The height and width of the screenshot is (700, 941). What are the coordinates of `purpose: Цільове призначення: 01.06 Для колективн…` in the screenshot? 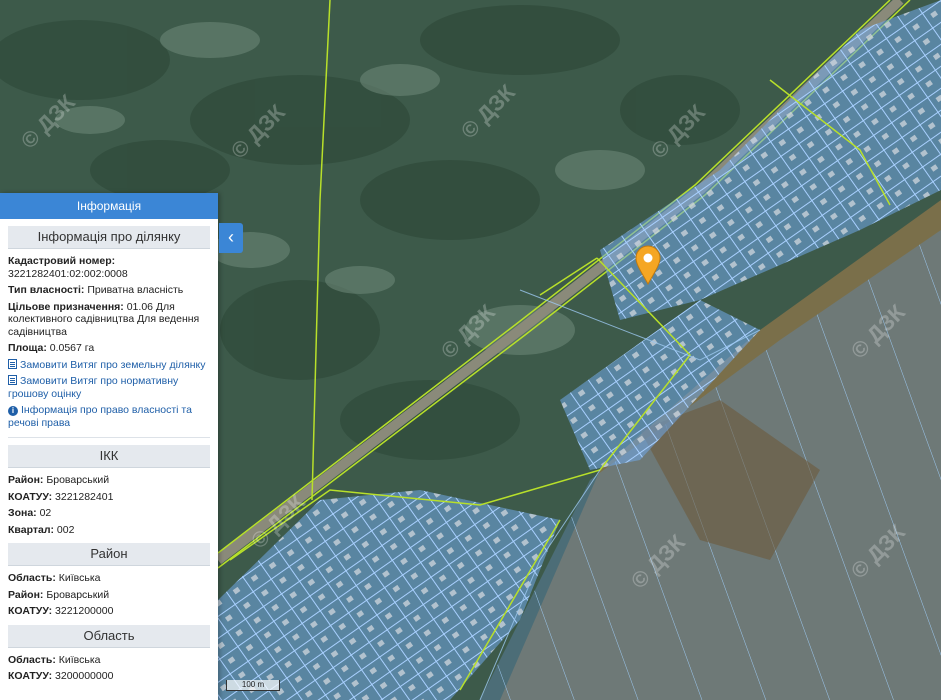 It's located at (104, 319).